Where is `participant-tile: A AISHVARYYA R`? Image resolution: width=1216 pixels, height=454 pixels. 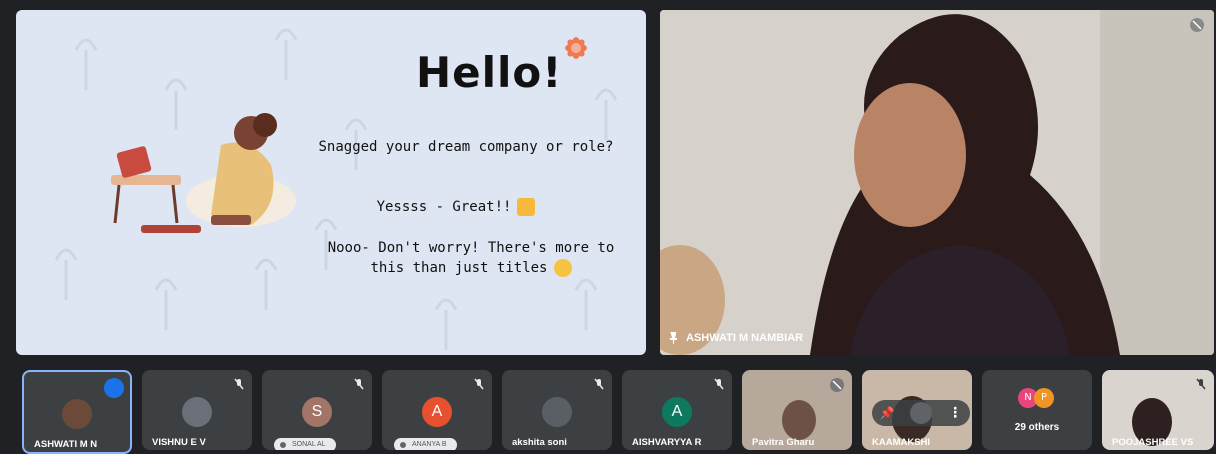
participant-tile: A AISHVARYYA R is located at coordinates (677, 410).